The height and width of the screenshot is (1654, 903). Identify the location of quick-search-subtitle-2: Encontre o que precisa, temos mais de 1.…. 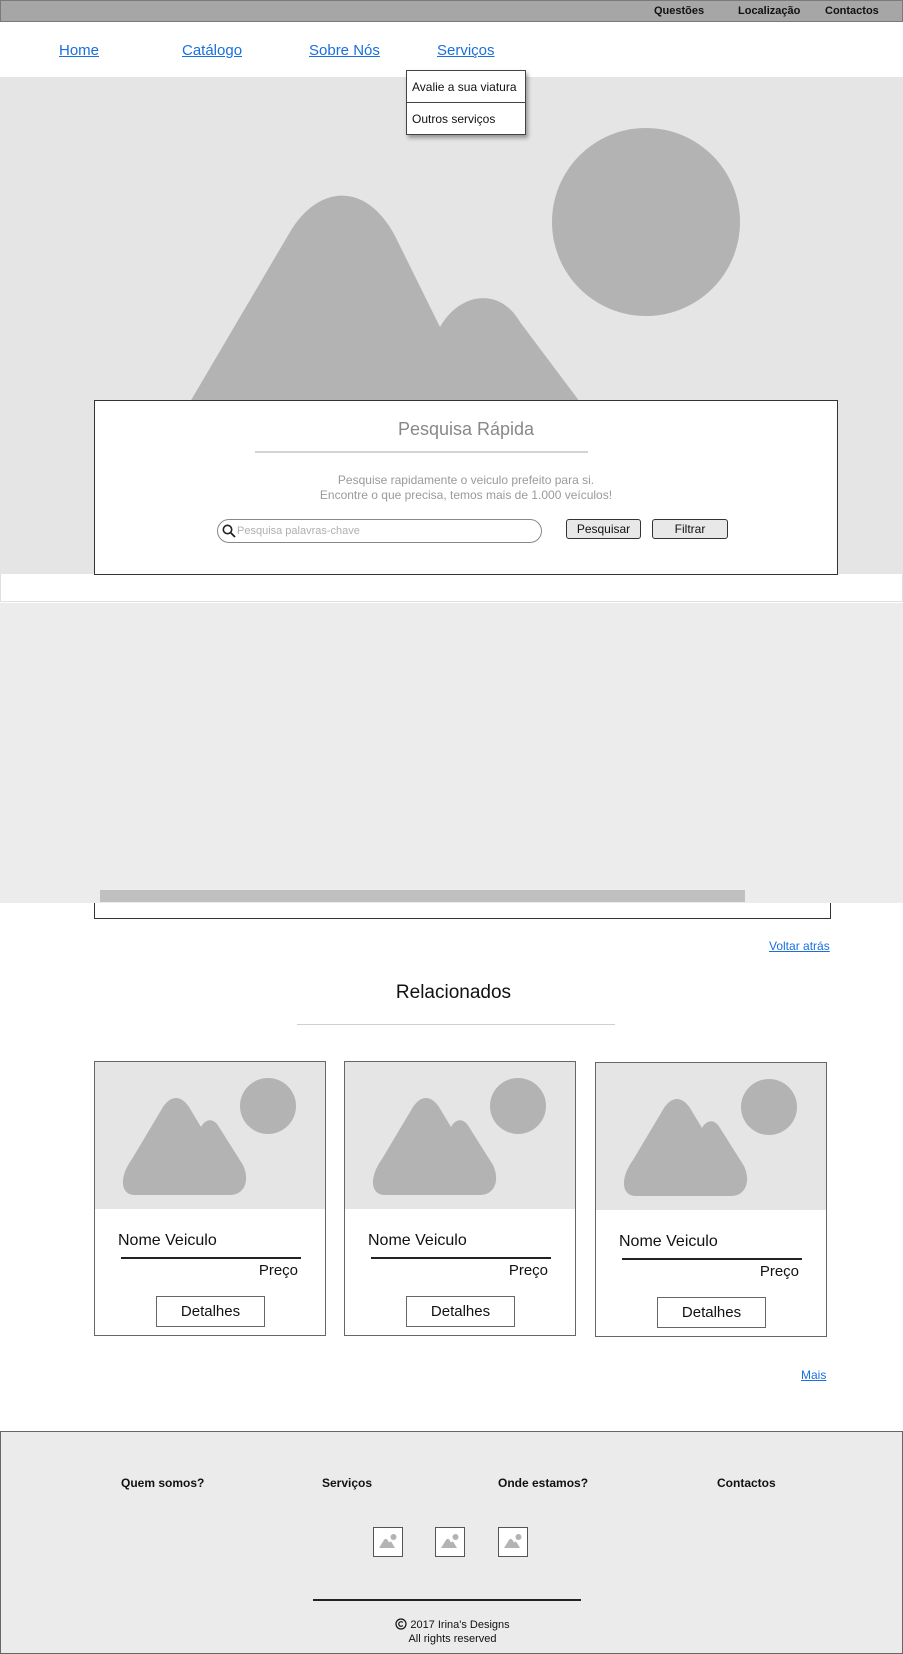
(466, 495).